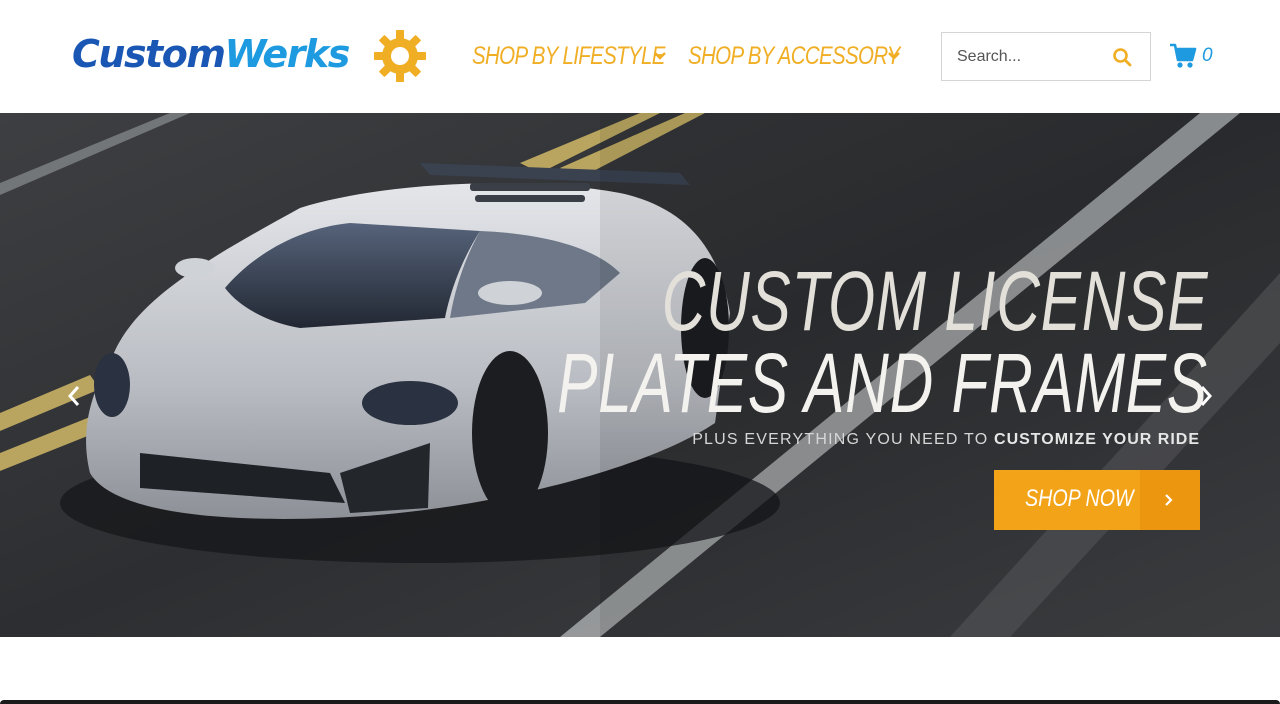 The height and width of the screenshot is (704, 1280). What do you see at coordinates (640, 702) in the screenshot?
I see `bottom-divider` at bounding box center [640, 702].